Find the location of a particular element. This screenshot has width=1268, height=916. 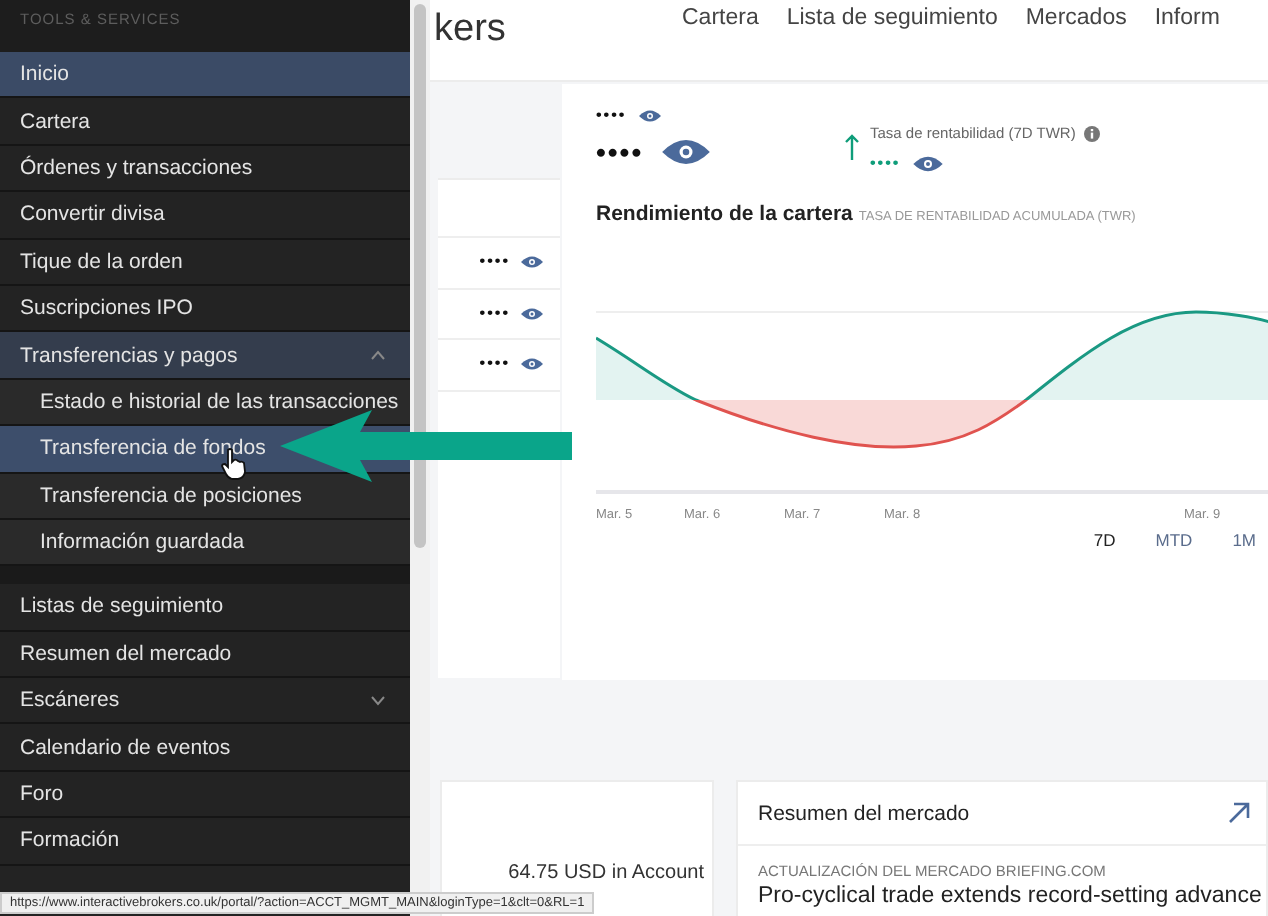

period-tab: 1M is located at coordinates (1244, 540).